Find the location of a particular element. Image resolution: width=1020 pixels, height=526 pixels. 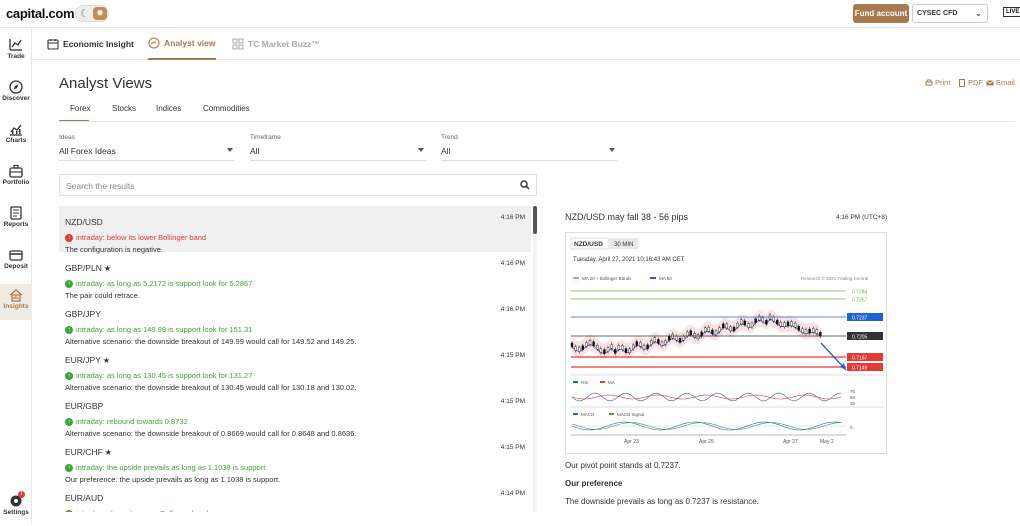

sidebar-item-charts: Charts is located at coordinates (16, 136).